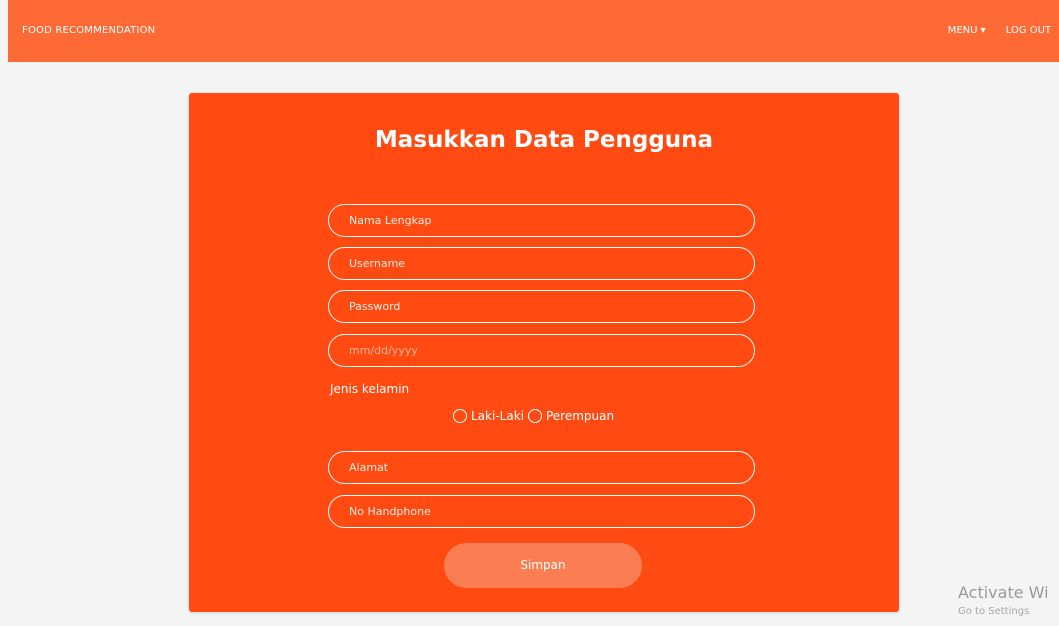 This screenshot has width=1059, height=626. I want to click on watermark-line1: Activate Wi, so click(1003, 592).